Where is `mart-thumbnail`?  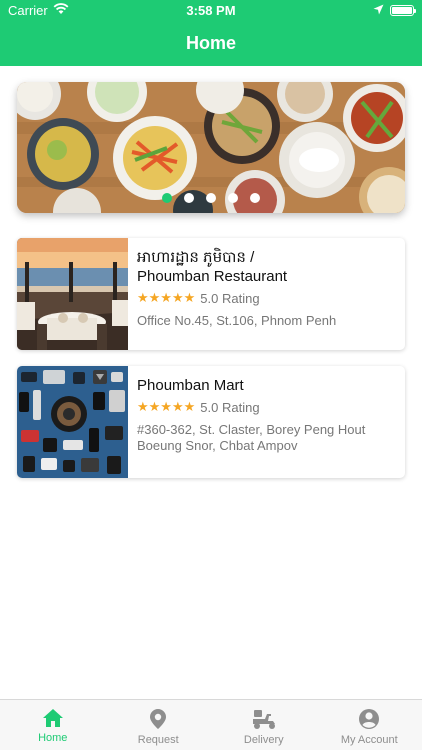
mart-thumbnail is located at coordinates (72, 422).